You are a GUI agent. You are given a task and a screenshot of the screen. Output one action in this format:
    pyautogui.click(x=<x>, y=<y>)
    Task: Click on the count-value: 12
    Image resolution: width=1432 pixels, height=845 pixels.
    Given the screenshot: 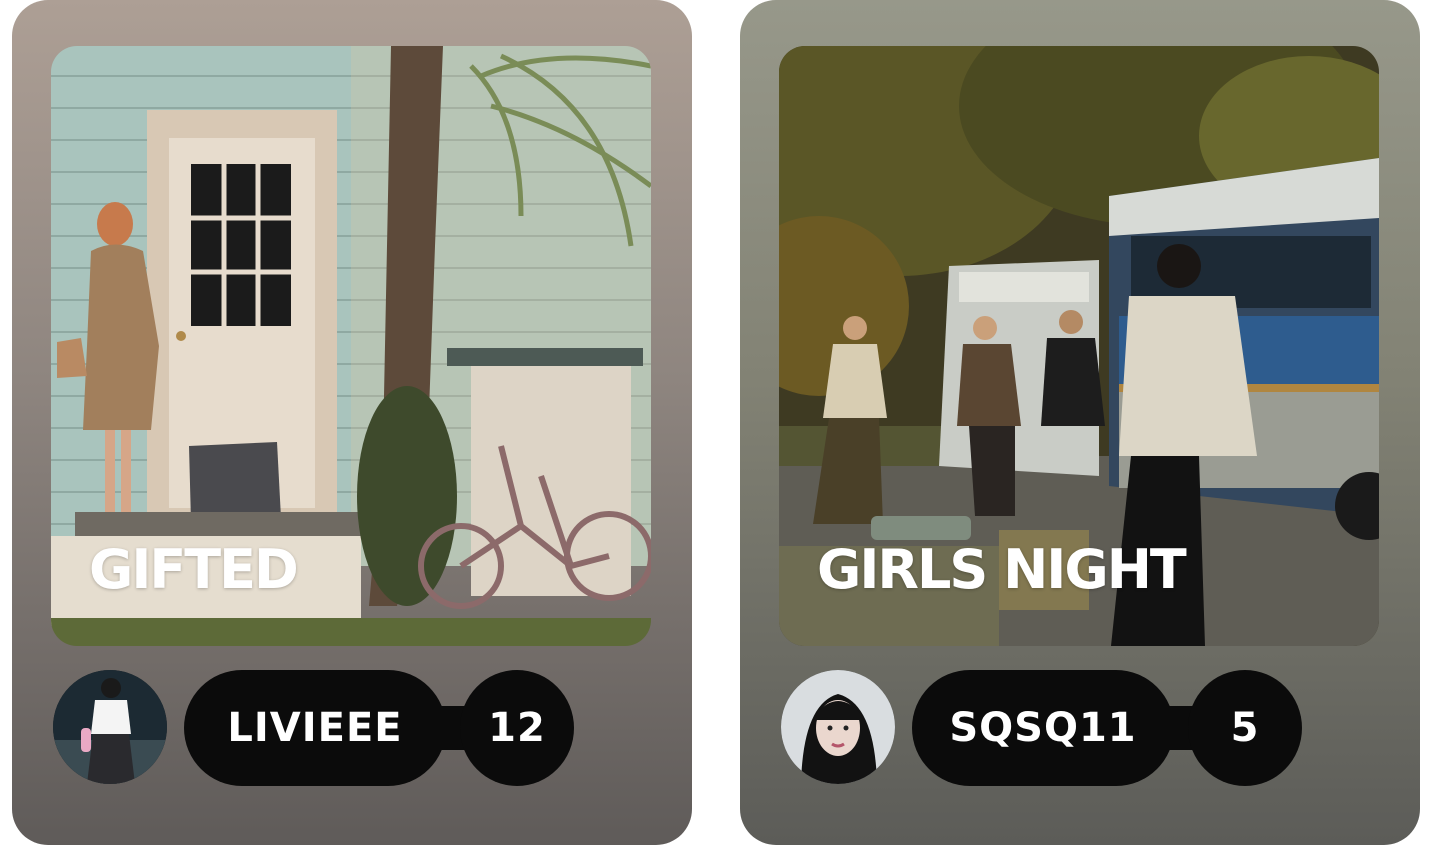 What is the action you would take?
    pyautogui.click(x=517, y=728)
    